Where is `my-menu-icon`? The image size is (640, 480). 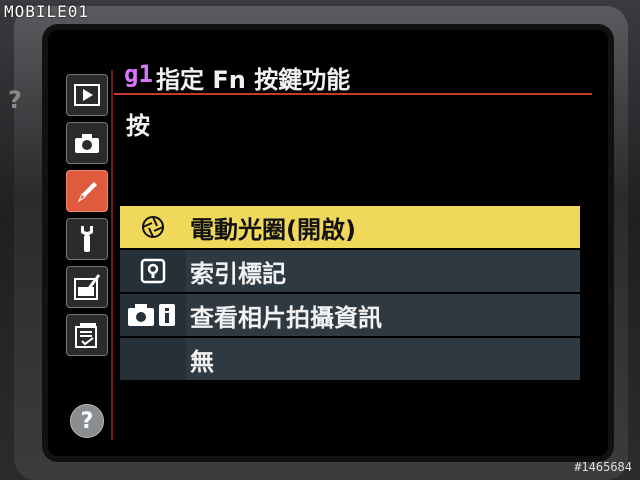
my-menu-icon is located at coordinates (86, 335).